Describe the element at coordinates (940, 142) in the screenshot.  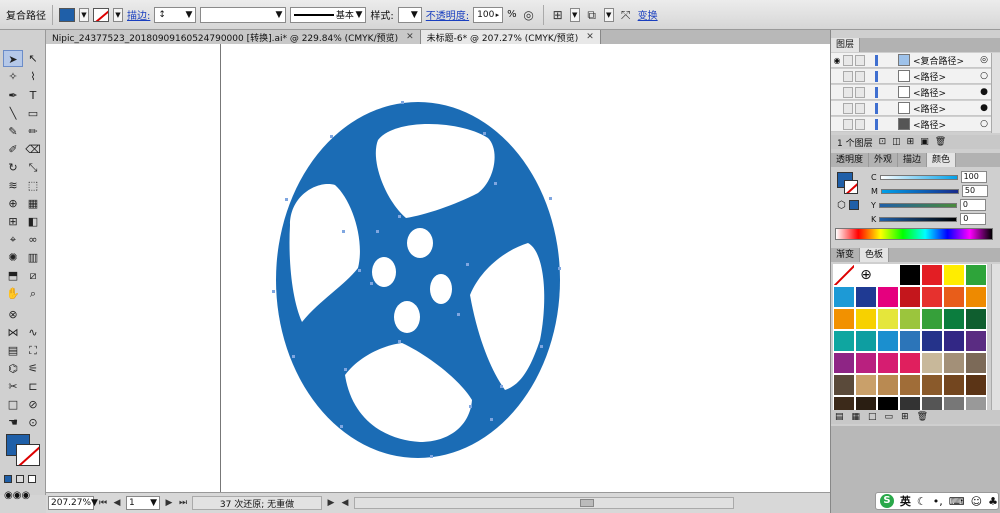
I see `delete-layer-icon: 🗑` at that location.